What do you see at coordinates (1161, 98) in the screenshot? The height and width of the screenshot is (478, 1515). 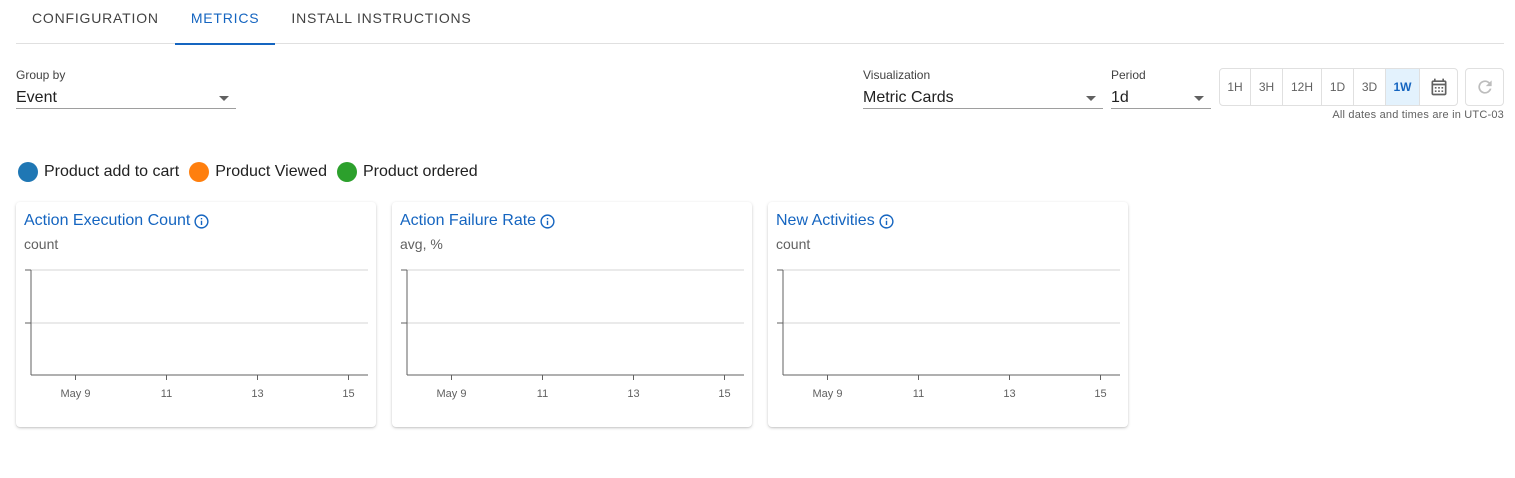 I see `period-dropdown: 1d` at bounding box center [1161, 98].